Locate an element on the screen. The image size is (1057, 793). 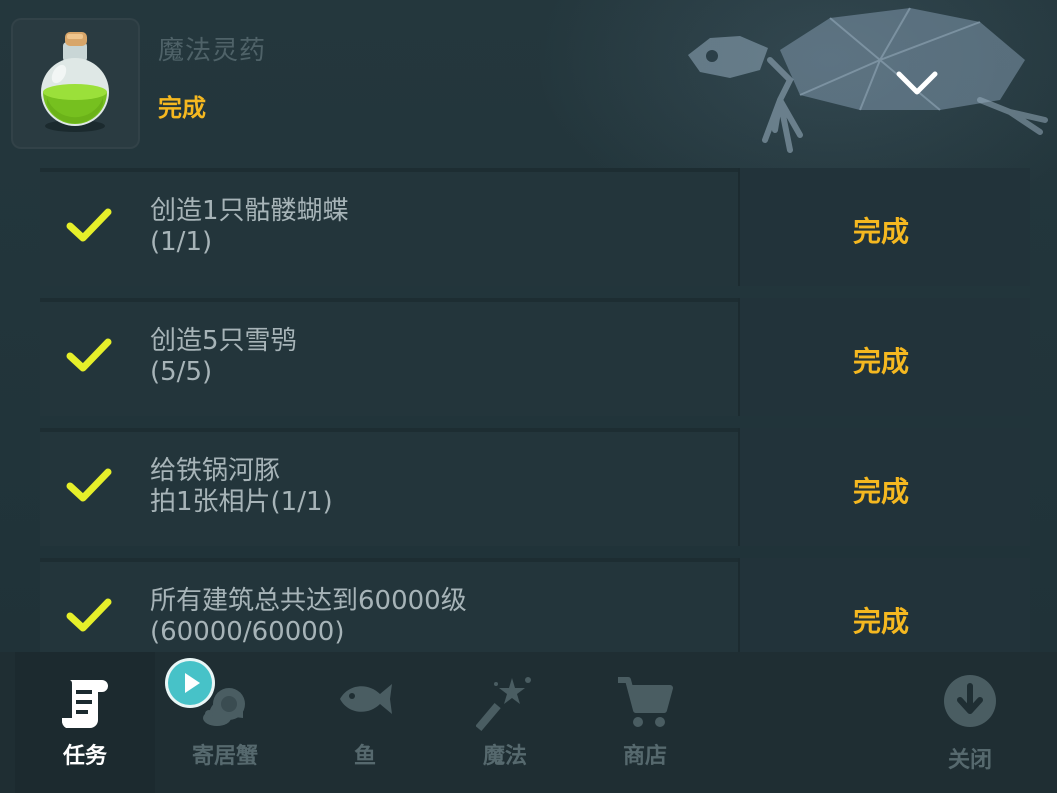
chevron-down-icon is located at coordinates (917, 83).